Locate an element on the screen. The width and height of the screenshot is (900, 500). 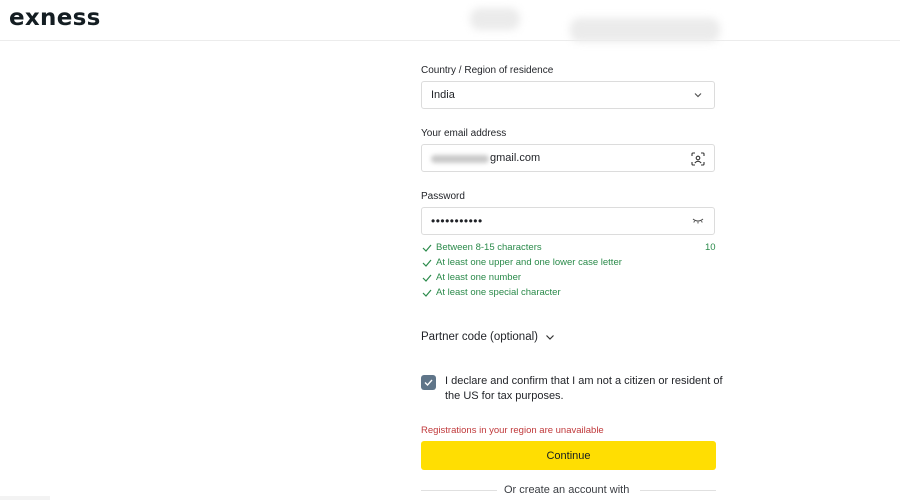
partner-code-toggle: Partner code (optional) is located at coordinates (488, 337).